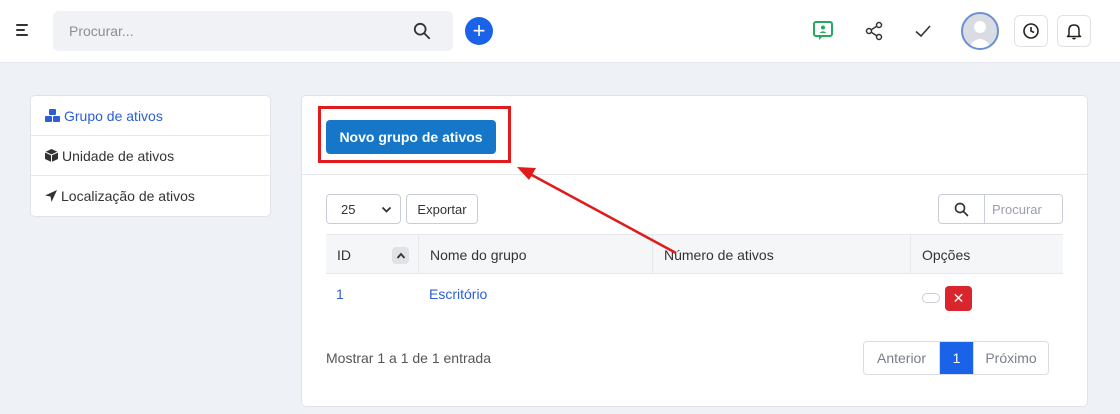  I want to click on column-header-label: Opções, so click(946, 254).